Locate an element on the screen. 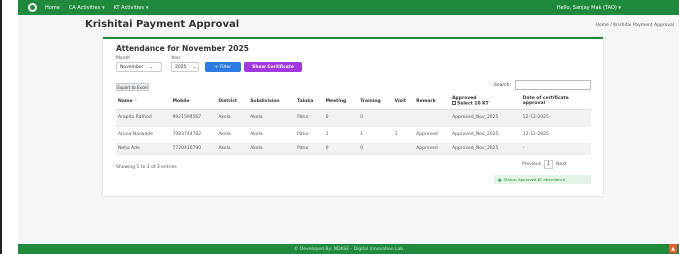 This screenshot has height=254, width=679. month-value: November is located at coordinates (132, 67).